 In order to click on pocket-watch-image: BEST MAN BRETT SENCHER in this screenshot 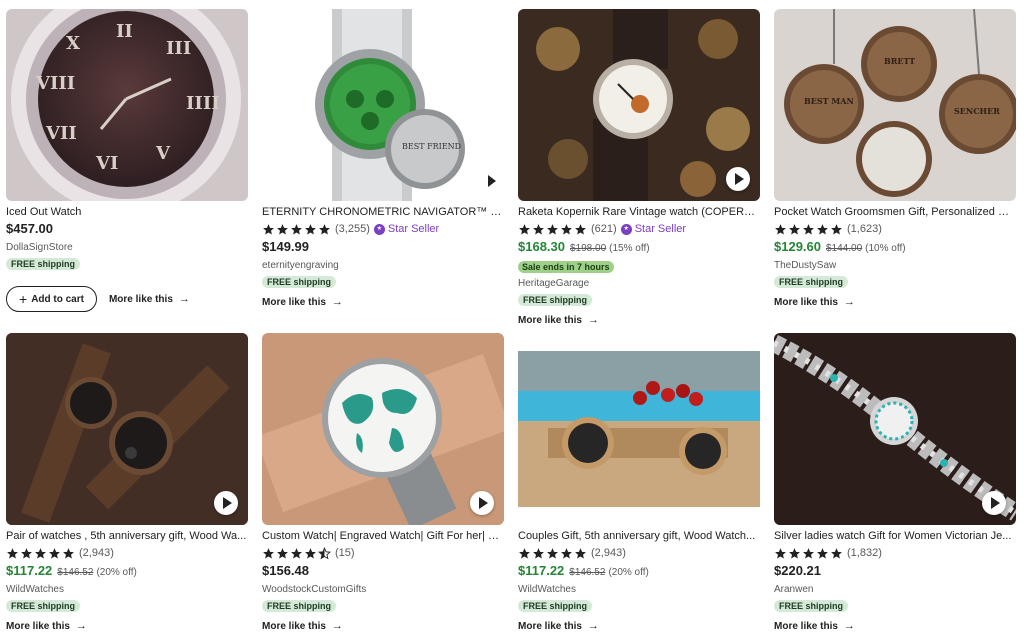, I will do `click(895, 105)`.